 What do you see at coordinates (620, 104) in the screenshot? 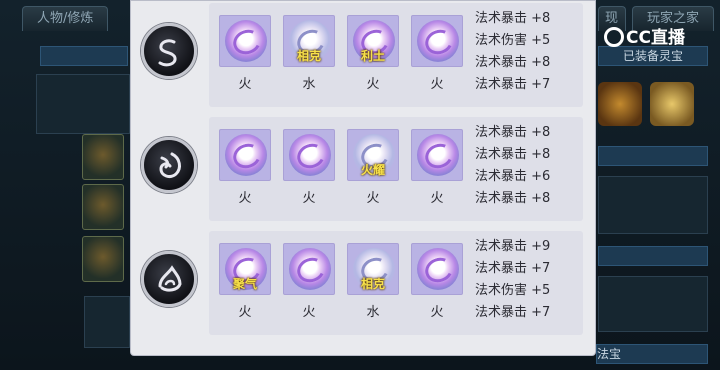
I see `cauldron-item-icon` at bounding box center [620, 104].